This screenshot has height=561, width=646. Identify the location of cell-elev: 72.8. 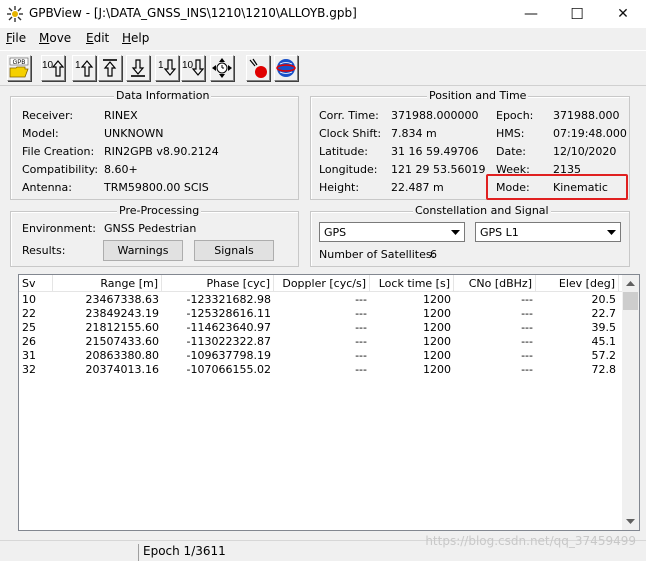
(604, 369).